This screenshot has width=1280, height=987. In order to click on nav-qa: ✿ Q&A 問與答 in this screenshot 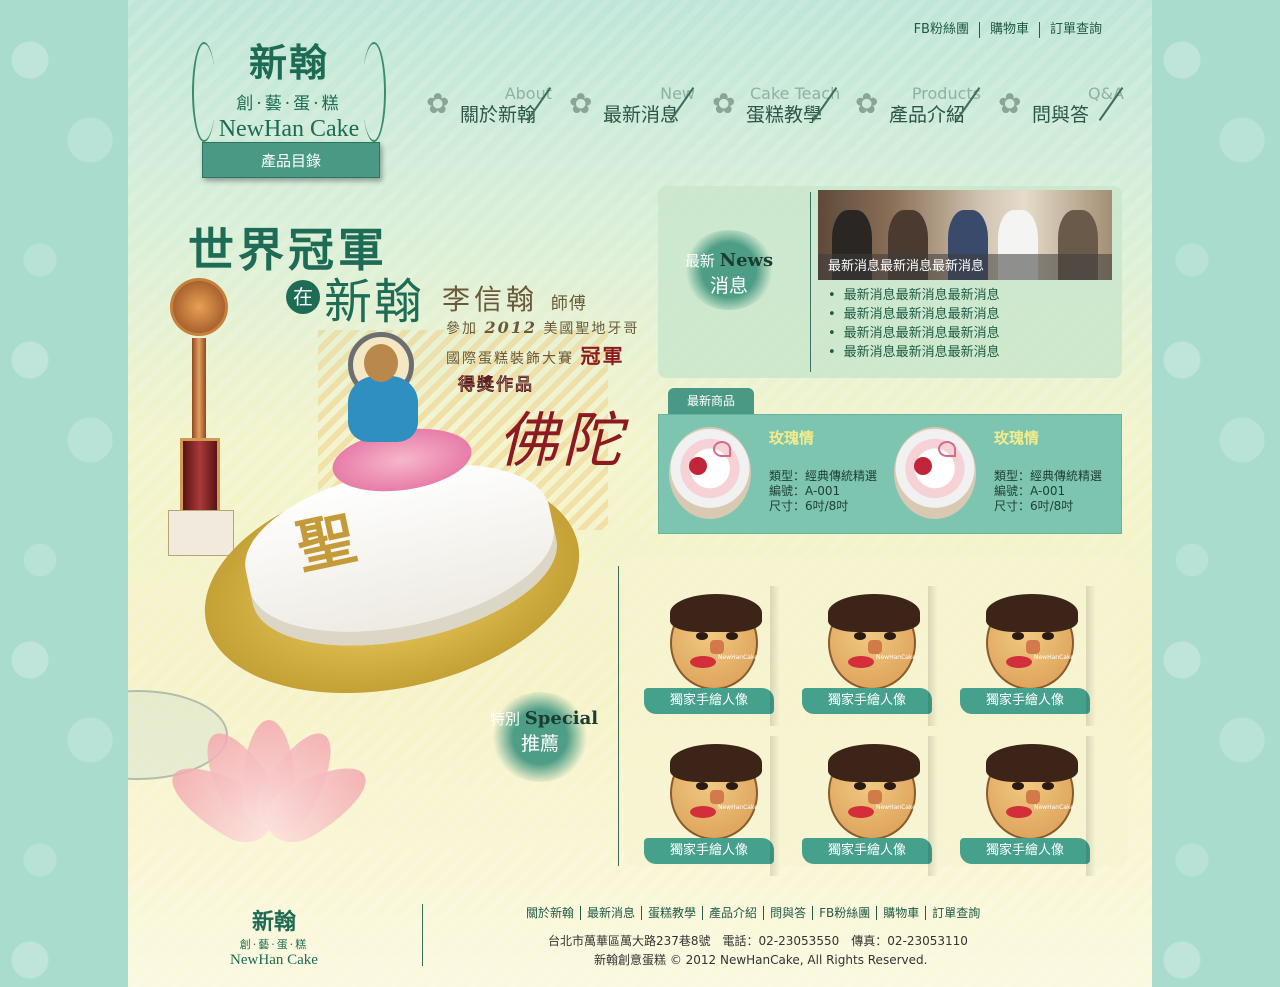, I will do `click(1069, 105)`.